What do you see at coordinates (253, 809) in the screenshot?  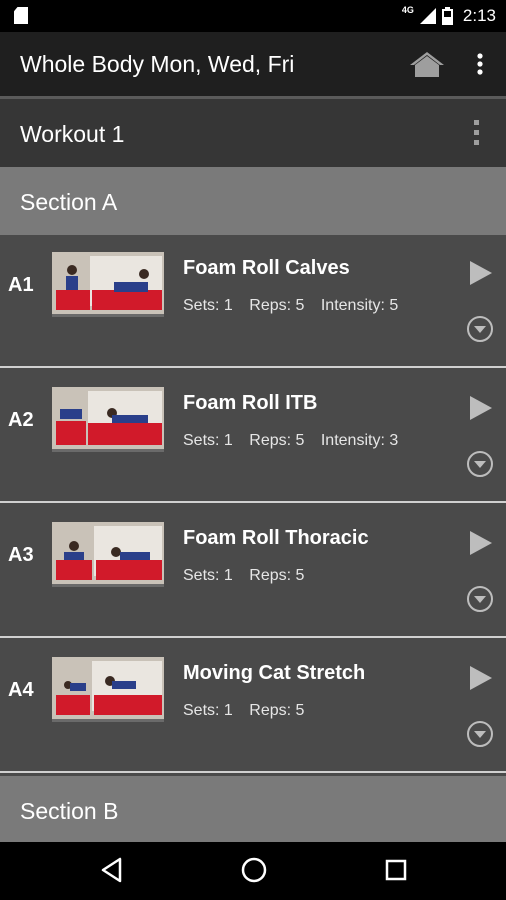 I see `section-header-b: Section B` at bounding box center [253, 809].